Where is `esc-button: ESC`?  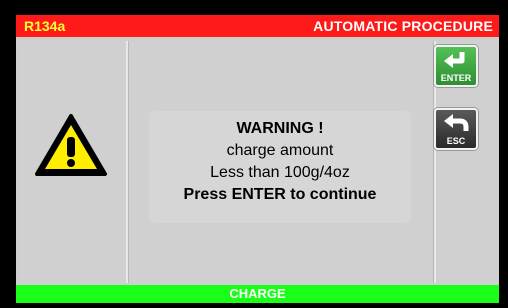 esc-button: ESC is located at coordinates (456, 129).